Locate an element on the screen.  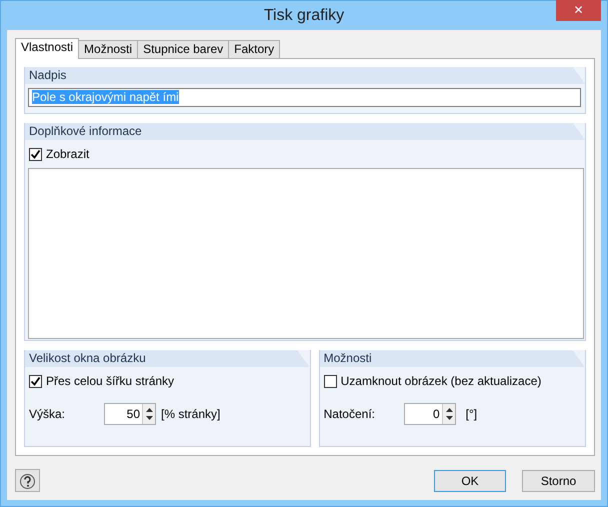
tab: Faktory is located at coordinates (254, 49).